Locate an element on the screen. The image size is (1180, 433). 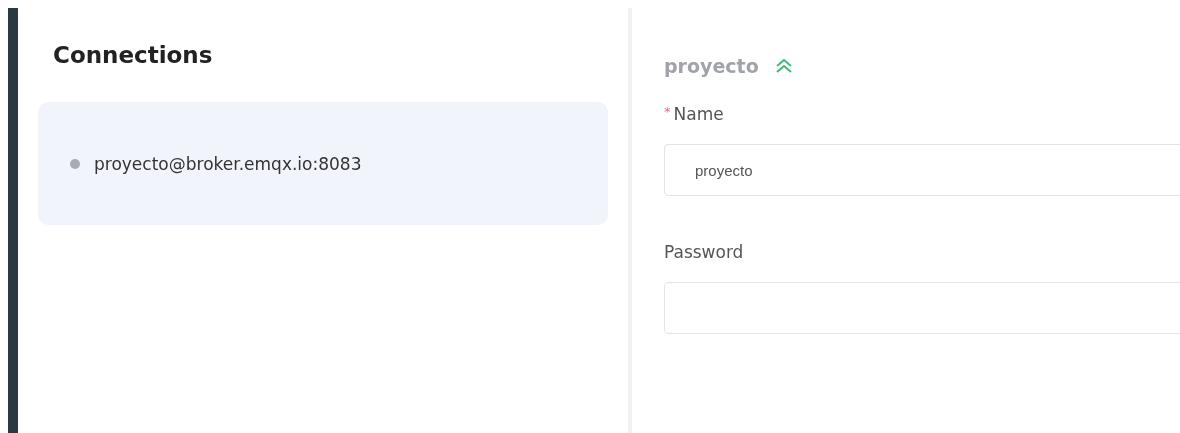
collapse-icon is located at coordinates (783, 66).